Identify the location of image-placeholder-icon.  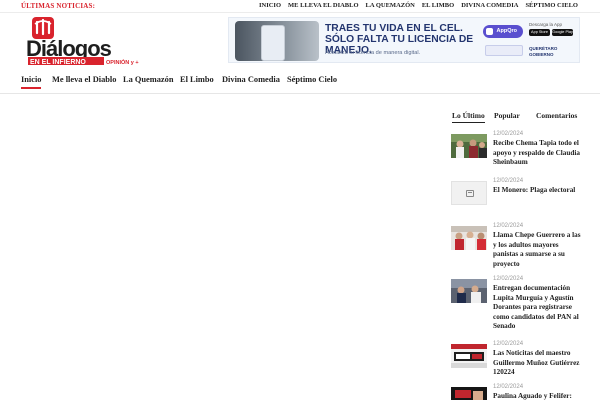
(470, 193).